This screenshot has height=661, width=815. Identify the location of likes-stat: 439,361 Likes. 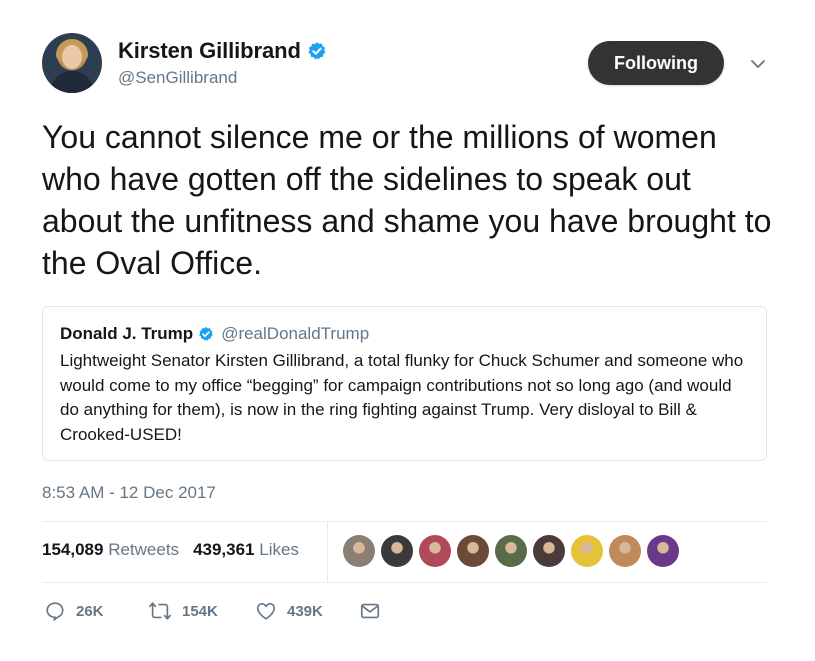
(246, 550).